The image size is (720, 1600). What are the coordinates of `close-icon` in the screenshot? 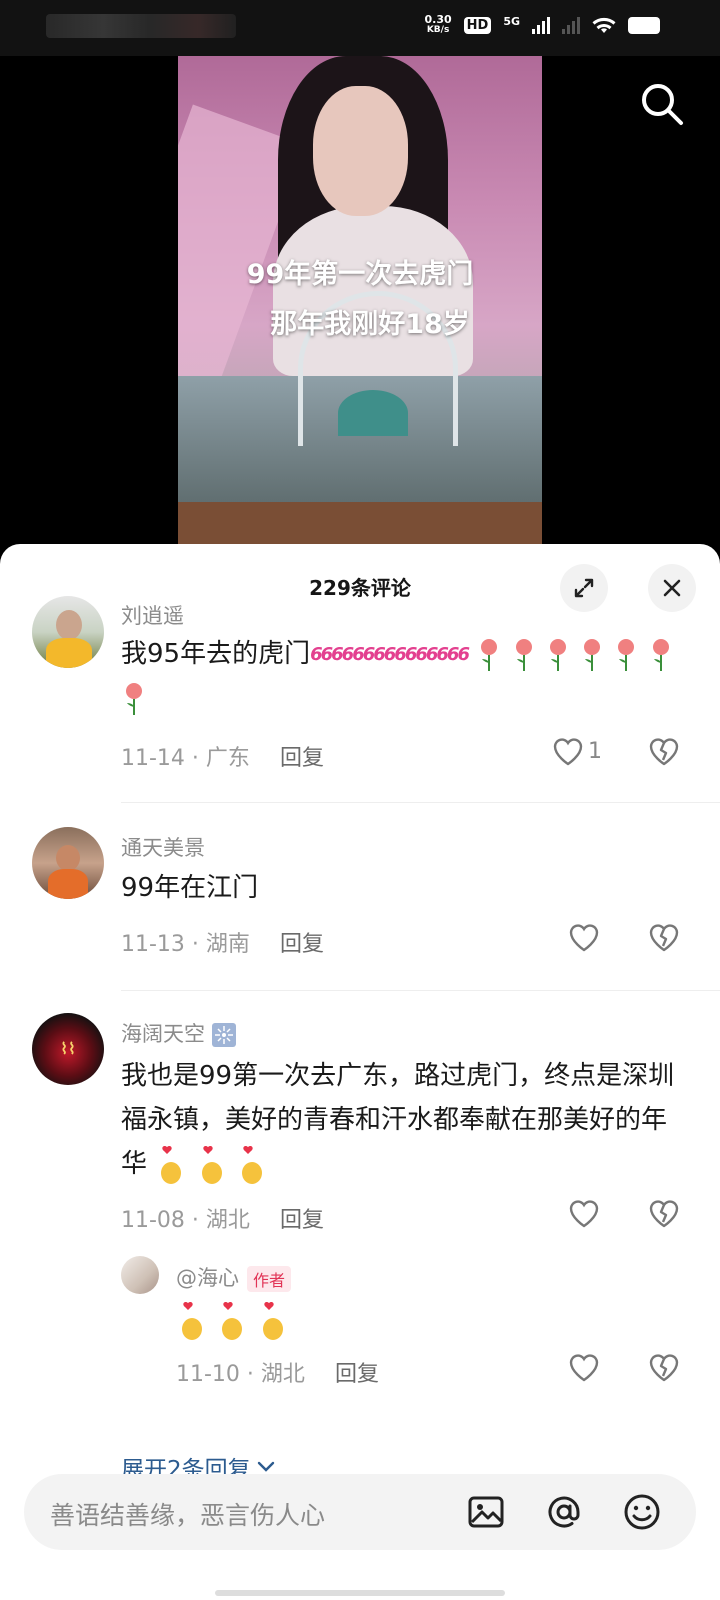 It's located at (672, 588).